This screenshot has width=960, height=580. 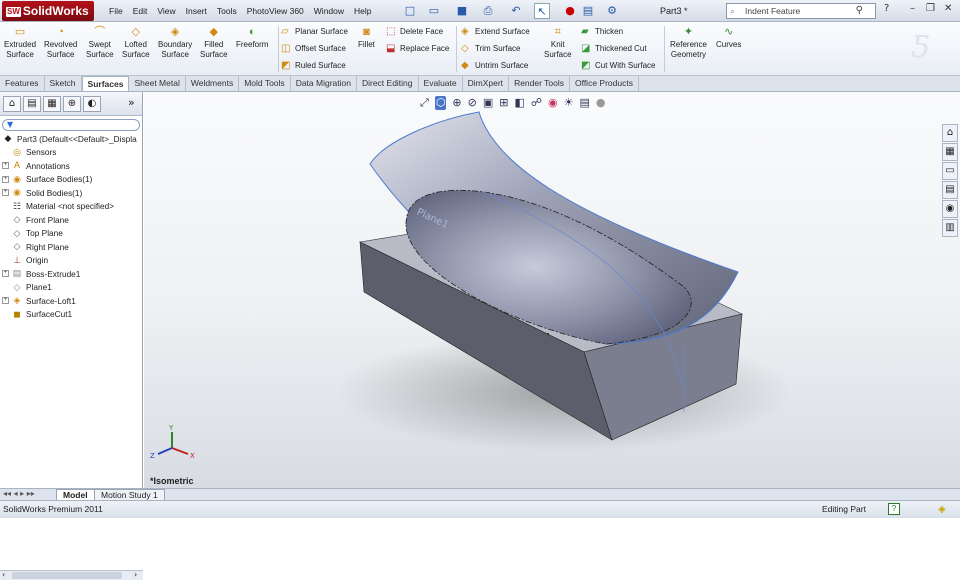 I want to click on tree-item-surface-bodies-1: + ◉ Surface Bodies(1), so click(x=72, y=180).